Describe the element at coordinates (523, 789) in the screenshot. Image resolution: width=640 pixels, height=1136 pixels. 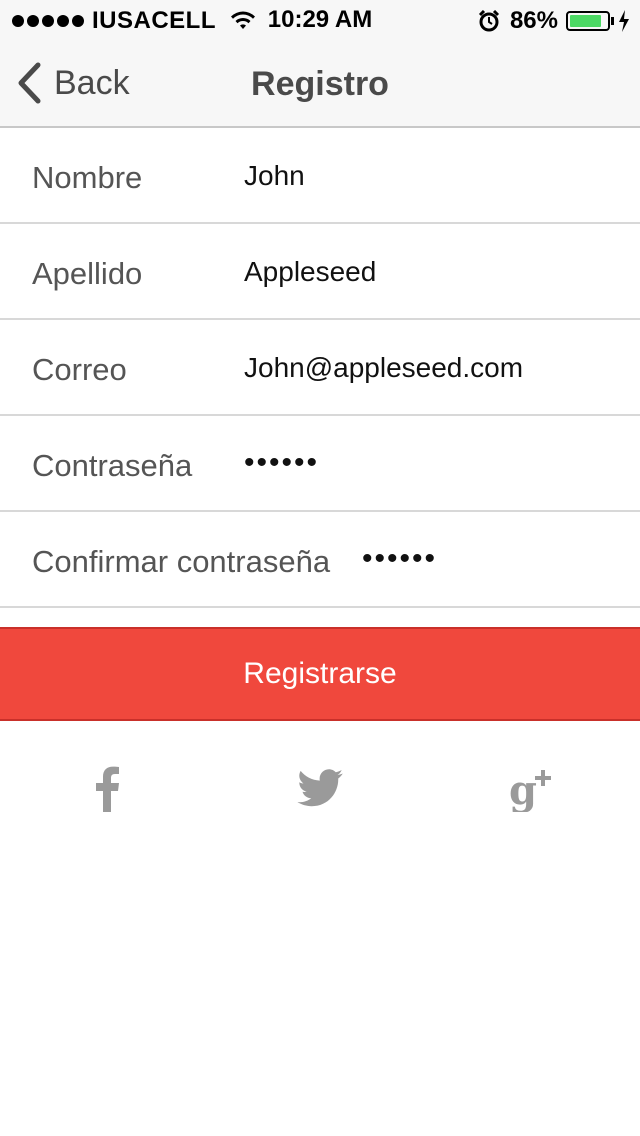
I see `svg-text: g` at that location.